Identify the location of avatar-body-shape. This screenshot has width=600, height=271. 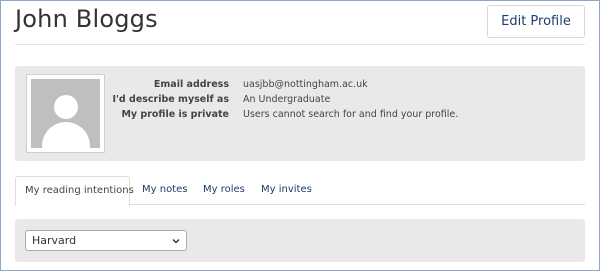
(65, 135).